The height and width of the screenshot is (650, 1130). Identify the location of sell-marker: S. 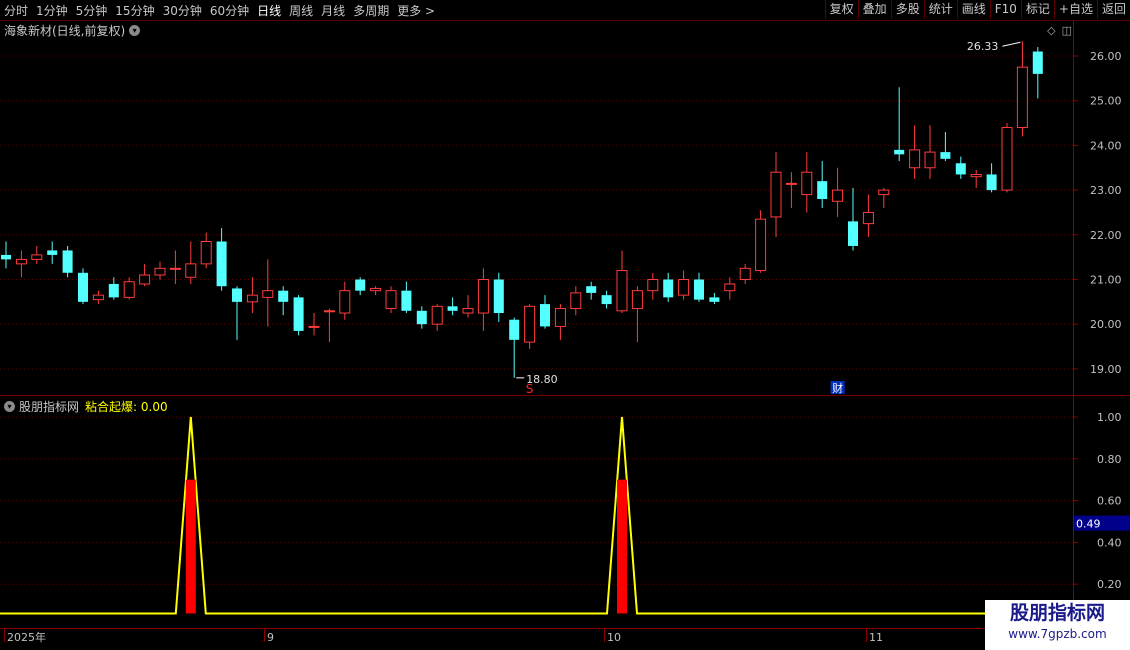
(530, 389).